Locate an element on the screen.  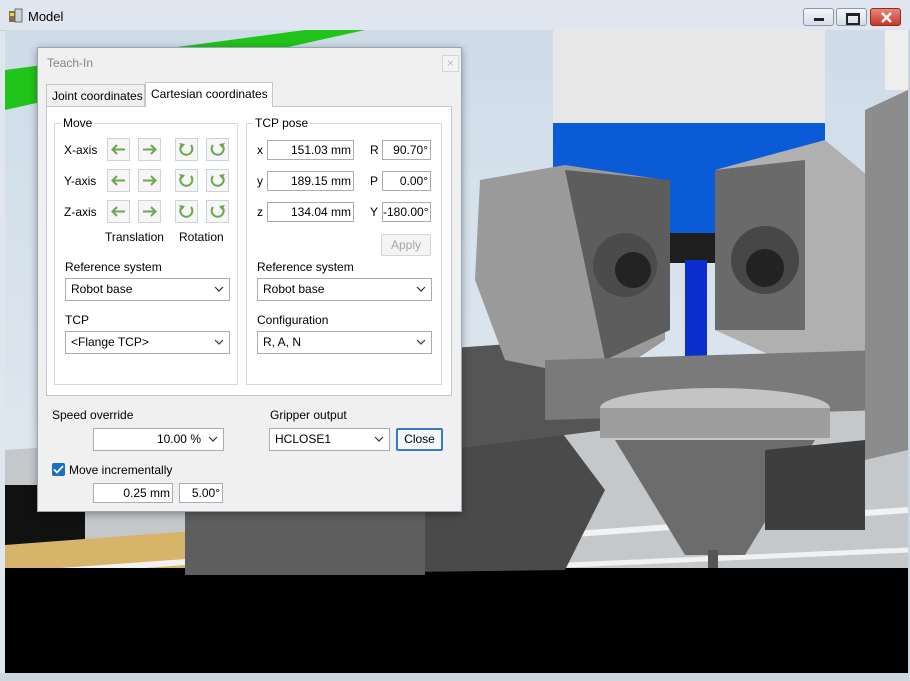
tab-label: Joint coordinates is located at coordinates (97, 96).